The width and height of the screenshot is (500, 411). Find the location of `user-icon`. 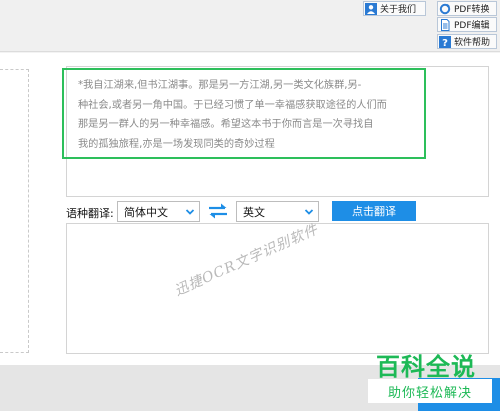

user-icon is located at coordinates (371, 8).